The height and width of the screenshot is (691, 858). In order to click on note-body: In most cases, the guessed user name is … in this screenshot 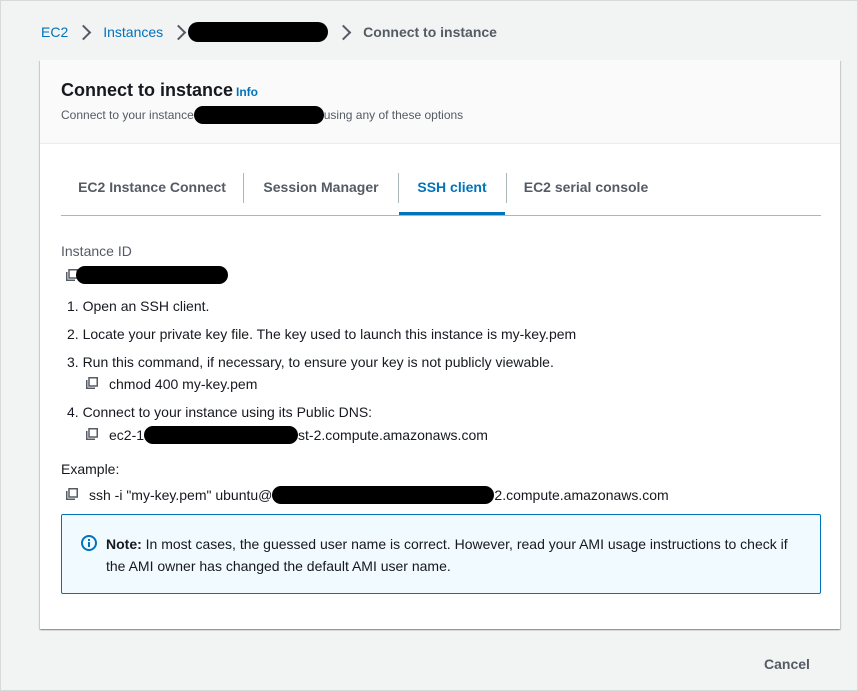, I will do `click(447, 555)`.